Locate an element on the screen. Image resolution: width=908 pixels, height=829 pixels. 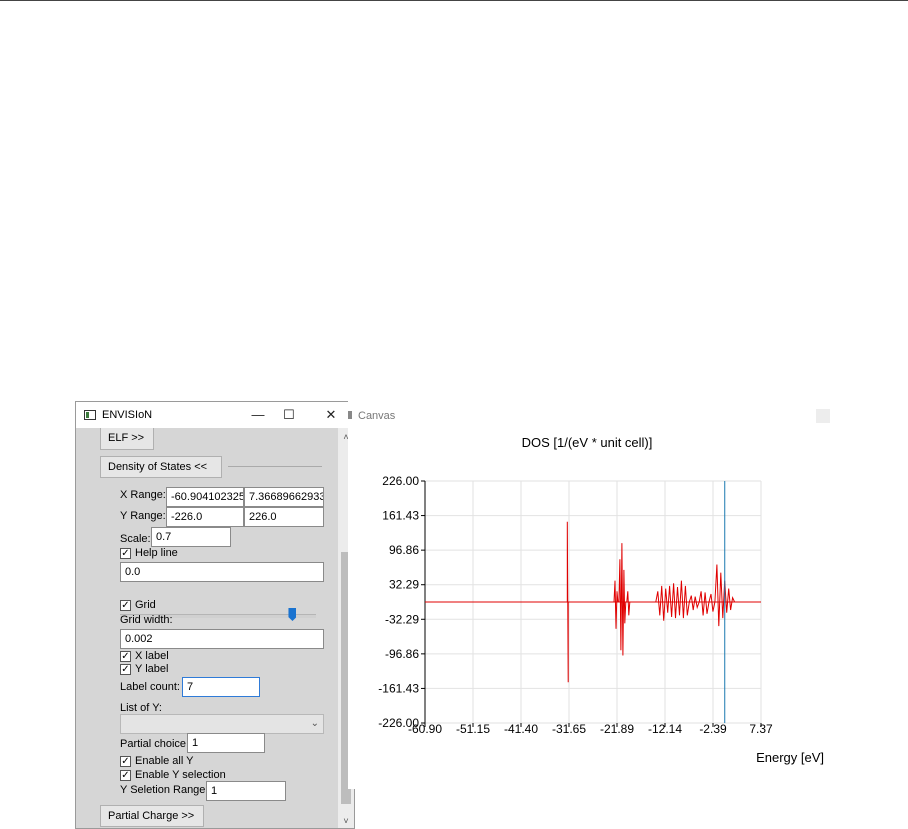
app-icon is located at coordinates (90, 415).